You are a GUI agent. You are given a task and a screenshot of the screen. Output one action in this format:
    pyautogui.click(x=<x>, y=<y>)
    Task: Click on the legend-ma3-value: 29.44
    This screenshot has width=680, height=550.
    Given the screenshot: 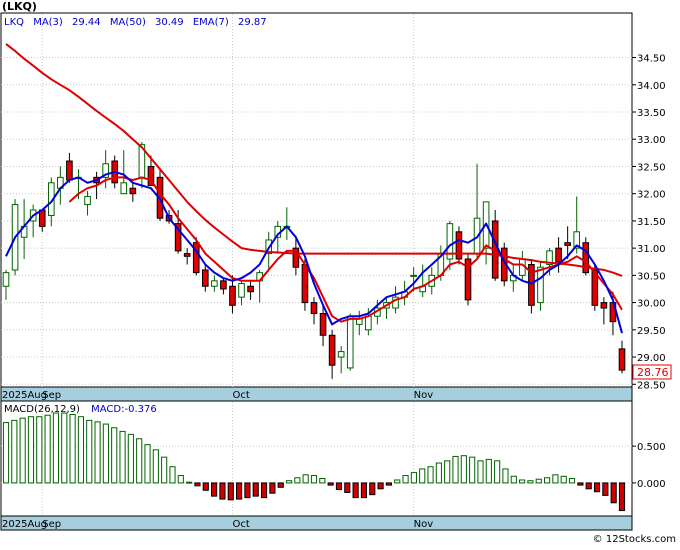 What is the action you would take?
    pyautogui.click(x=86, y=22)
    